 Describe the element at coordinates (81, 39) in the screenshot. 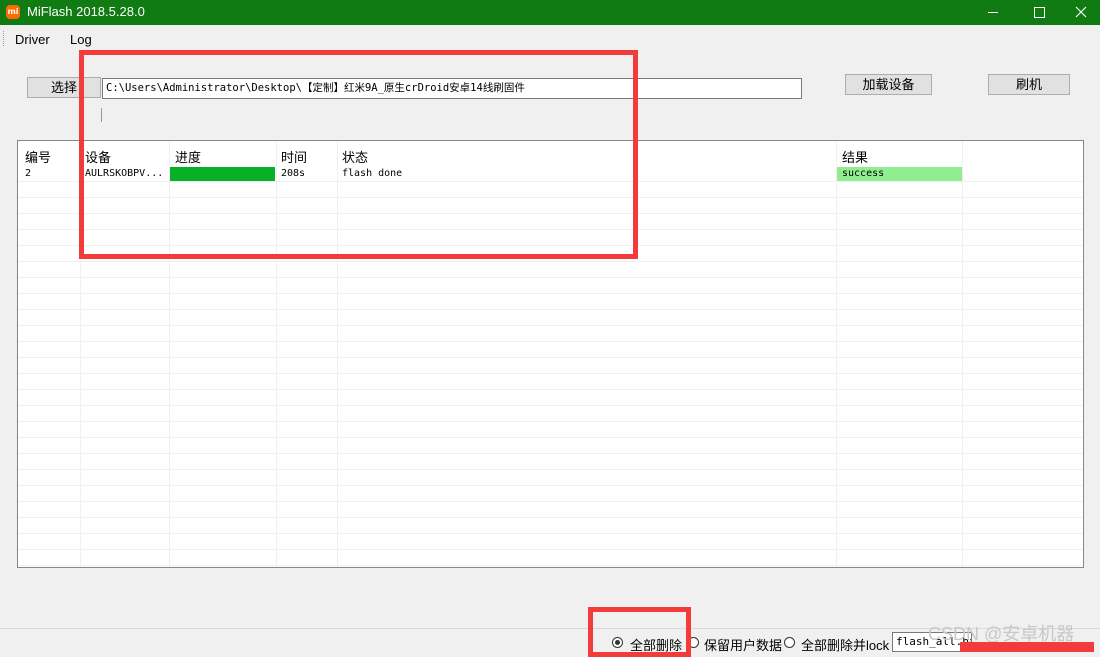

I see `menu-log: Log` at that location.